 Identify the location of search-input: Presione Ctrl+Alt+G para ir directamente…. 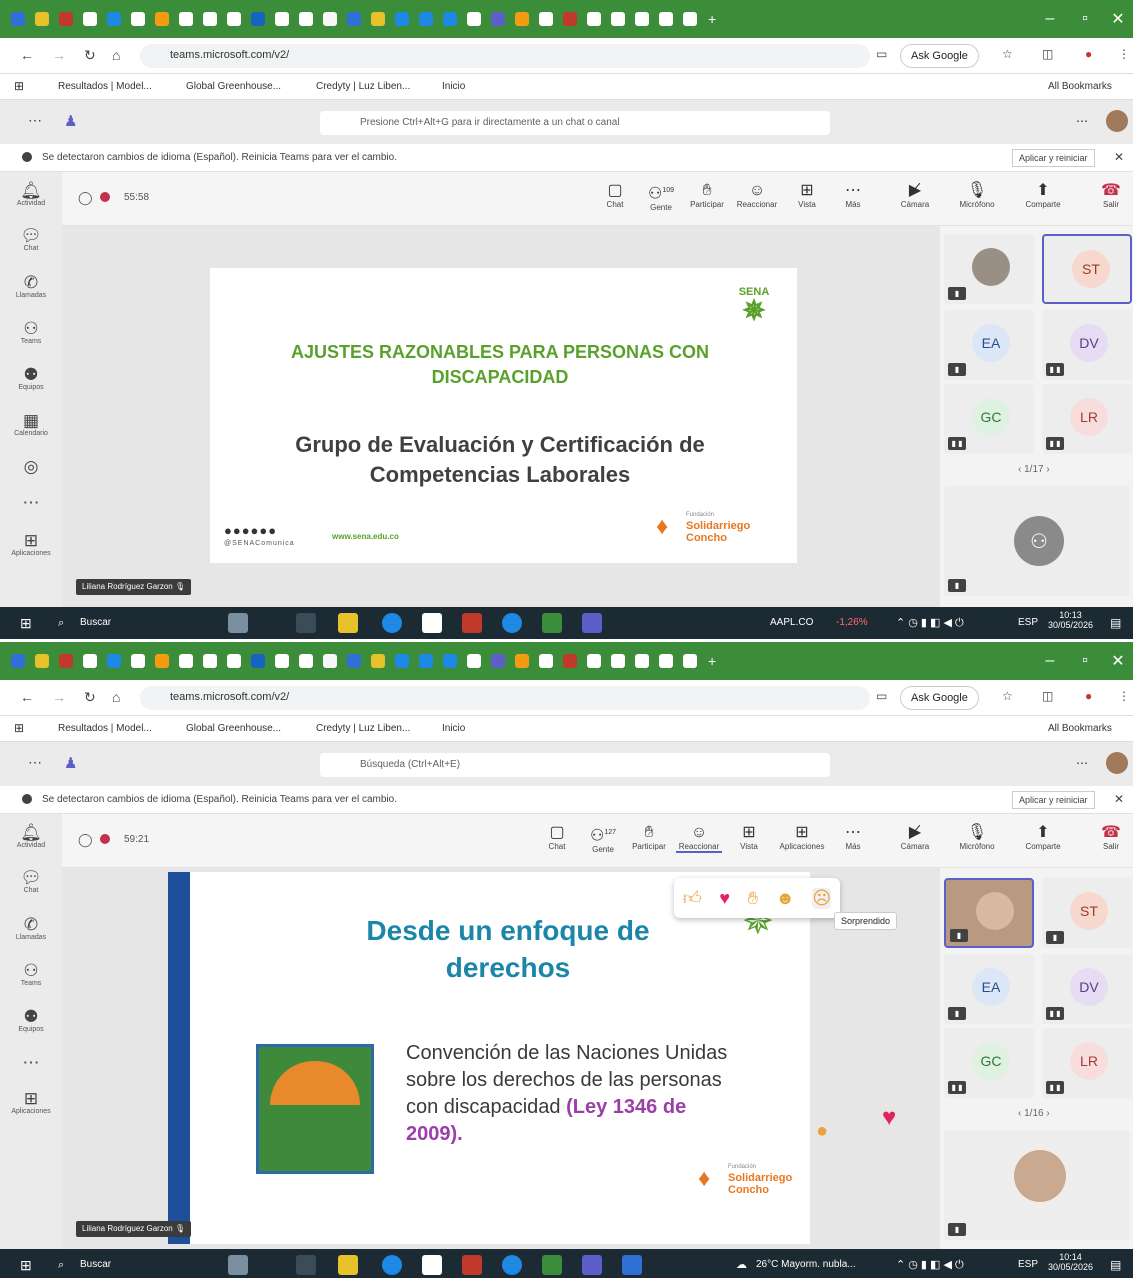
(575, 123).